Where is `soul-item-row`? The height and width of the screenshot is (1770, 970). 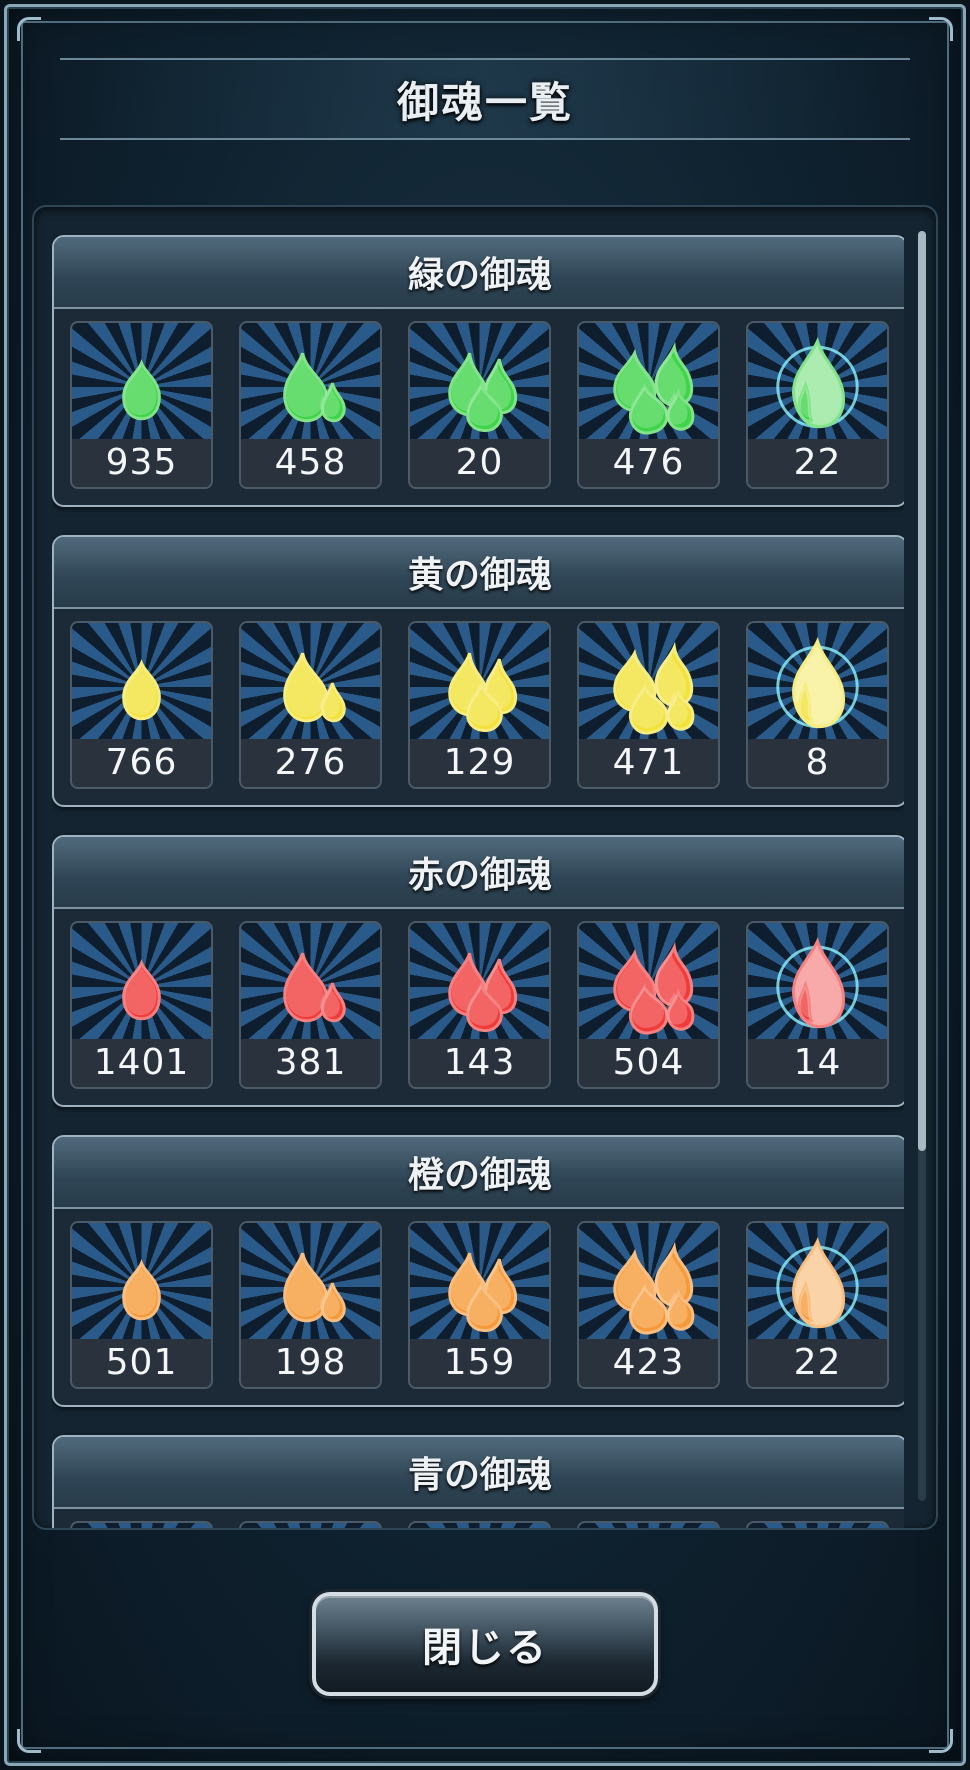
soul-item-row is located at coordinates (479, 1518).